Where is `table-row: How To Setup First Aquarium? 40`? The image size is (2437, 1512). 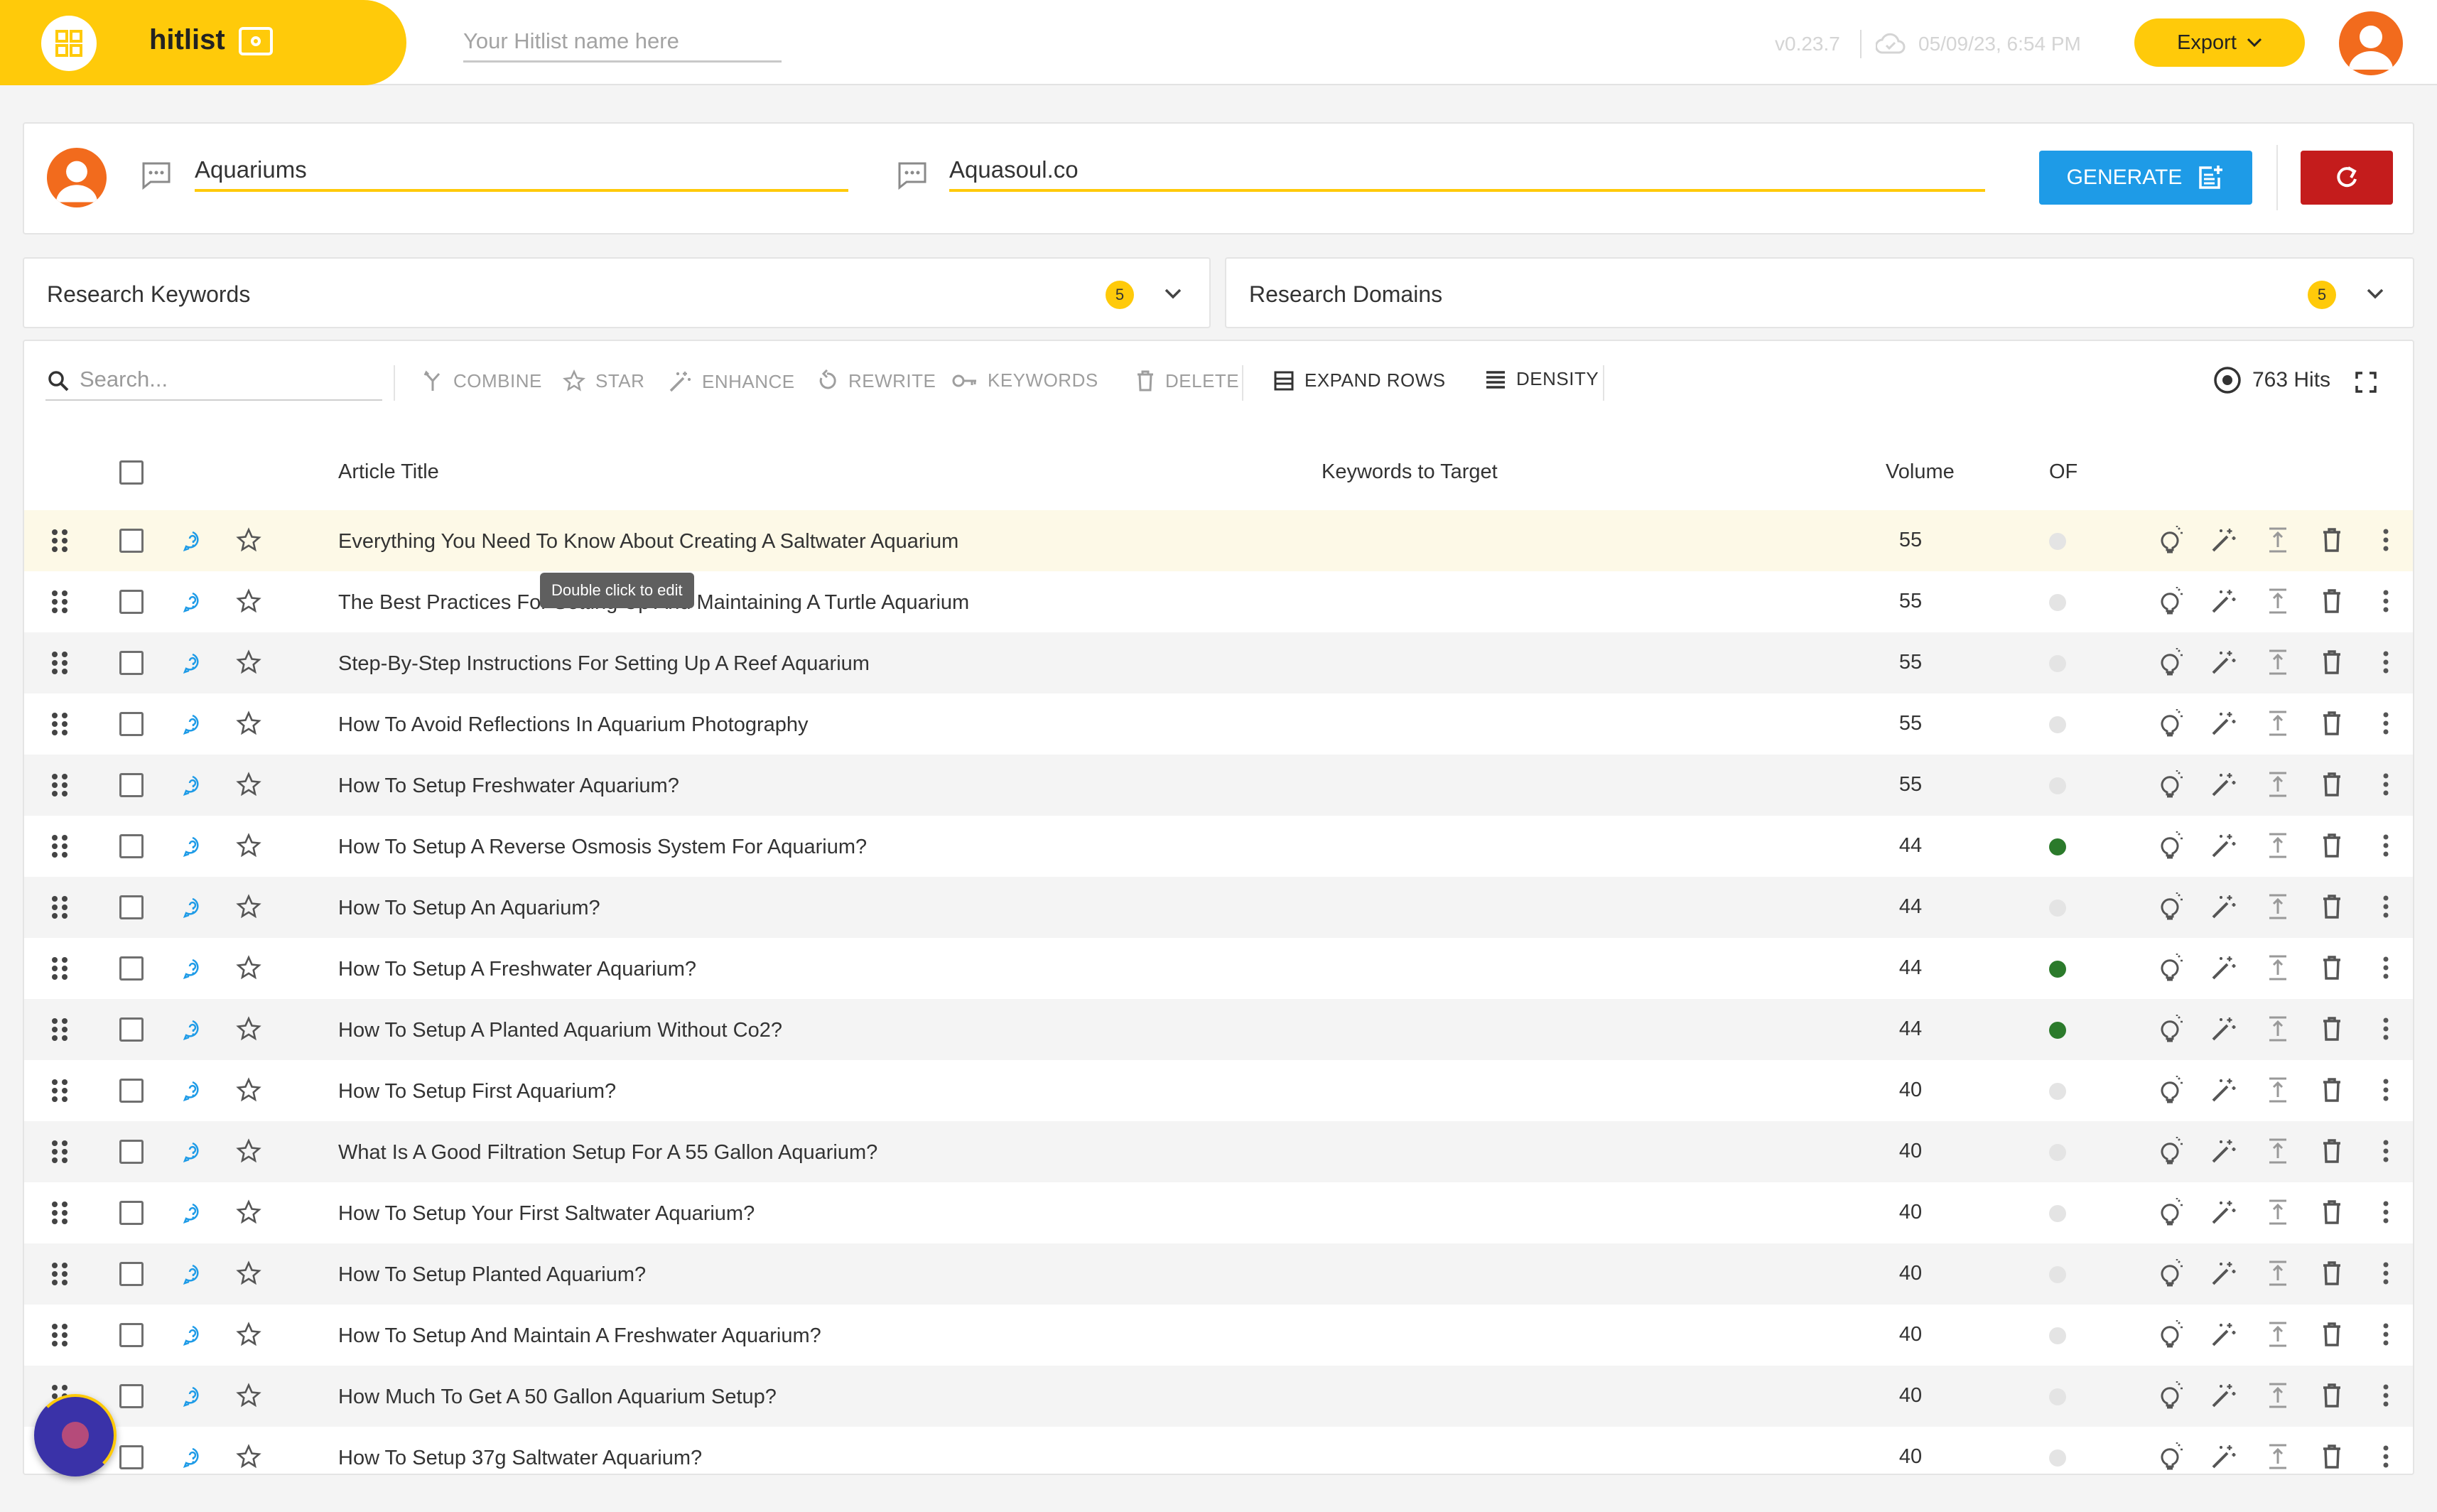
table-row: How To Setup First Aquarium? 40 is located at coordinates (1218, 1090).